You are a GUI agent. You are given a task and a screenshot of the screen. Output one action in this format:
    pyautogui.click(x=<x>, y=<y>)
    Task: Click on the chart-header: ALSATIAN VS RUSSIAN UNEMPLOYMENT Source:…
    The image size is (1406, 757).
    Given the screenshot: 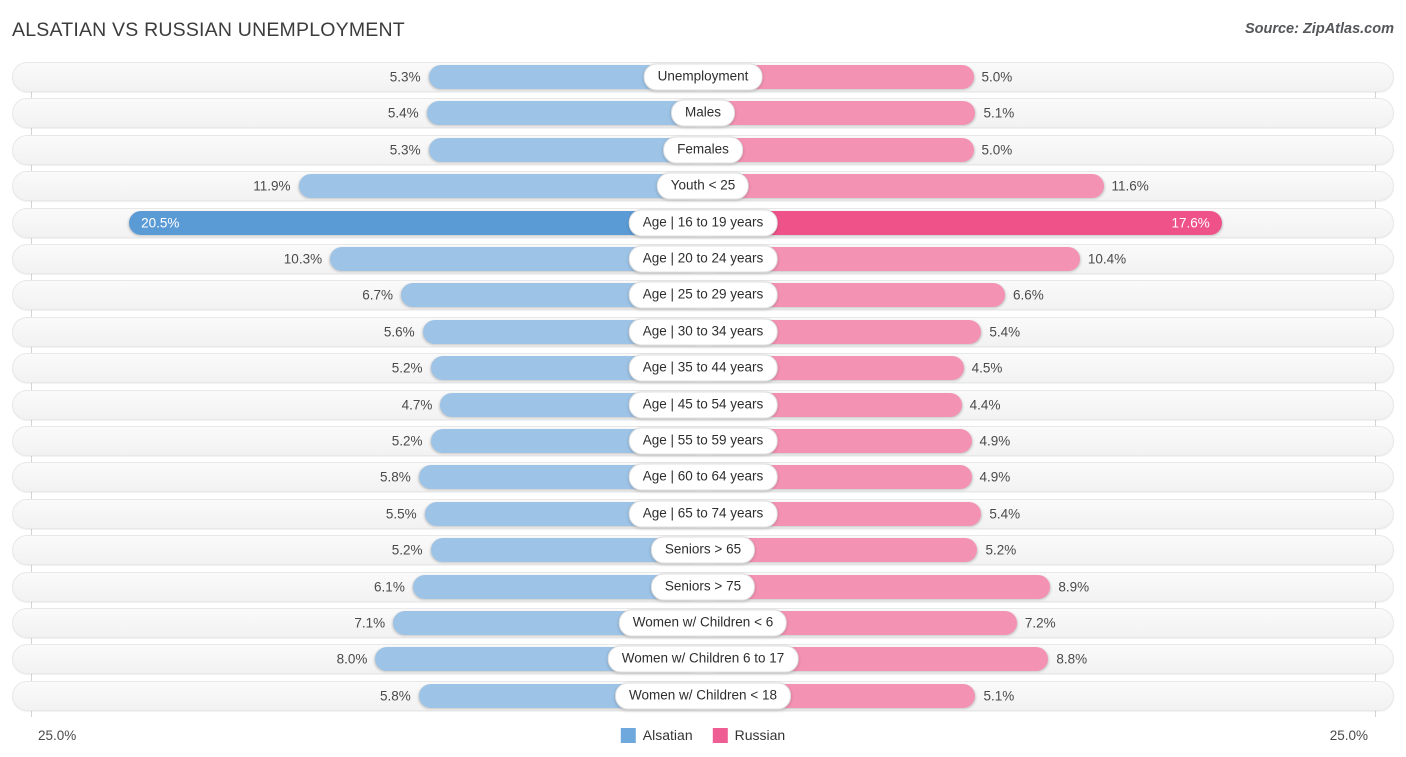 What is the action you would take?
    pyautogui.click(x=703, y=31)
    